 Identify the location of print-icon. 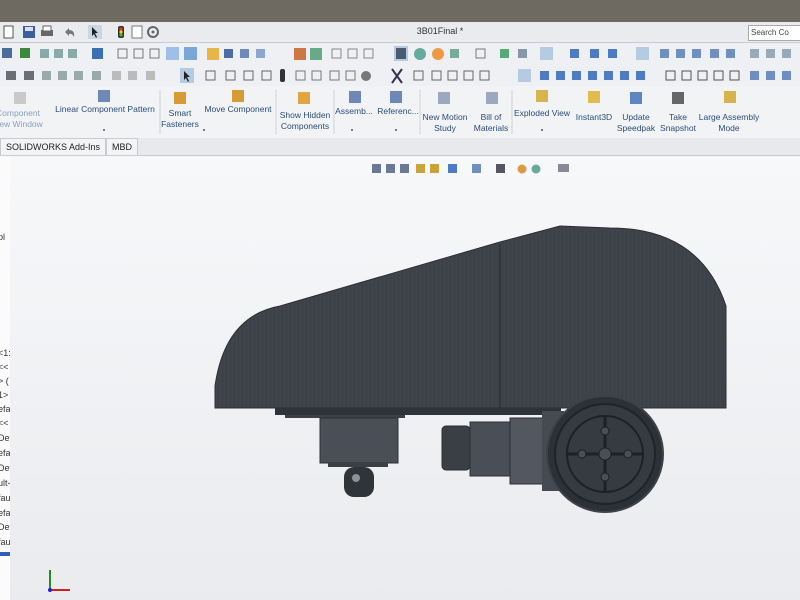
(47, 32).